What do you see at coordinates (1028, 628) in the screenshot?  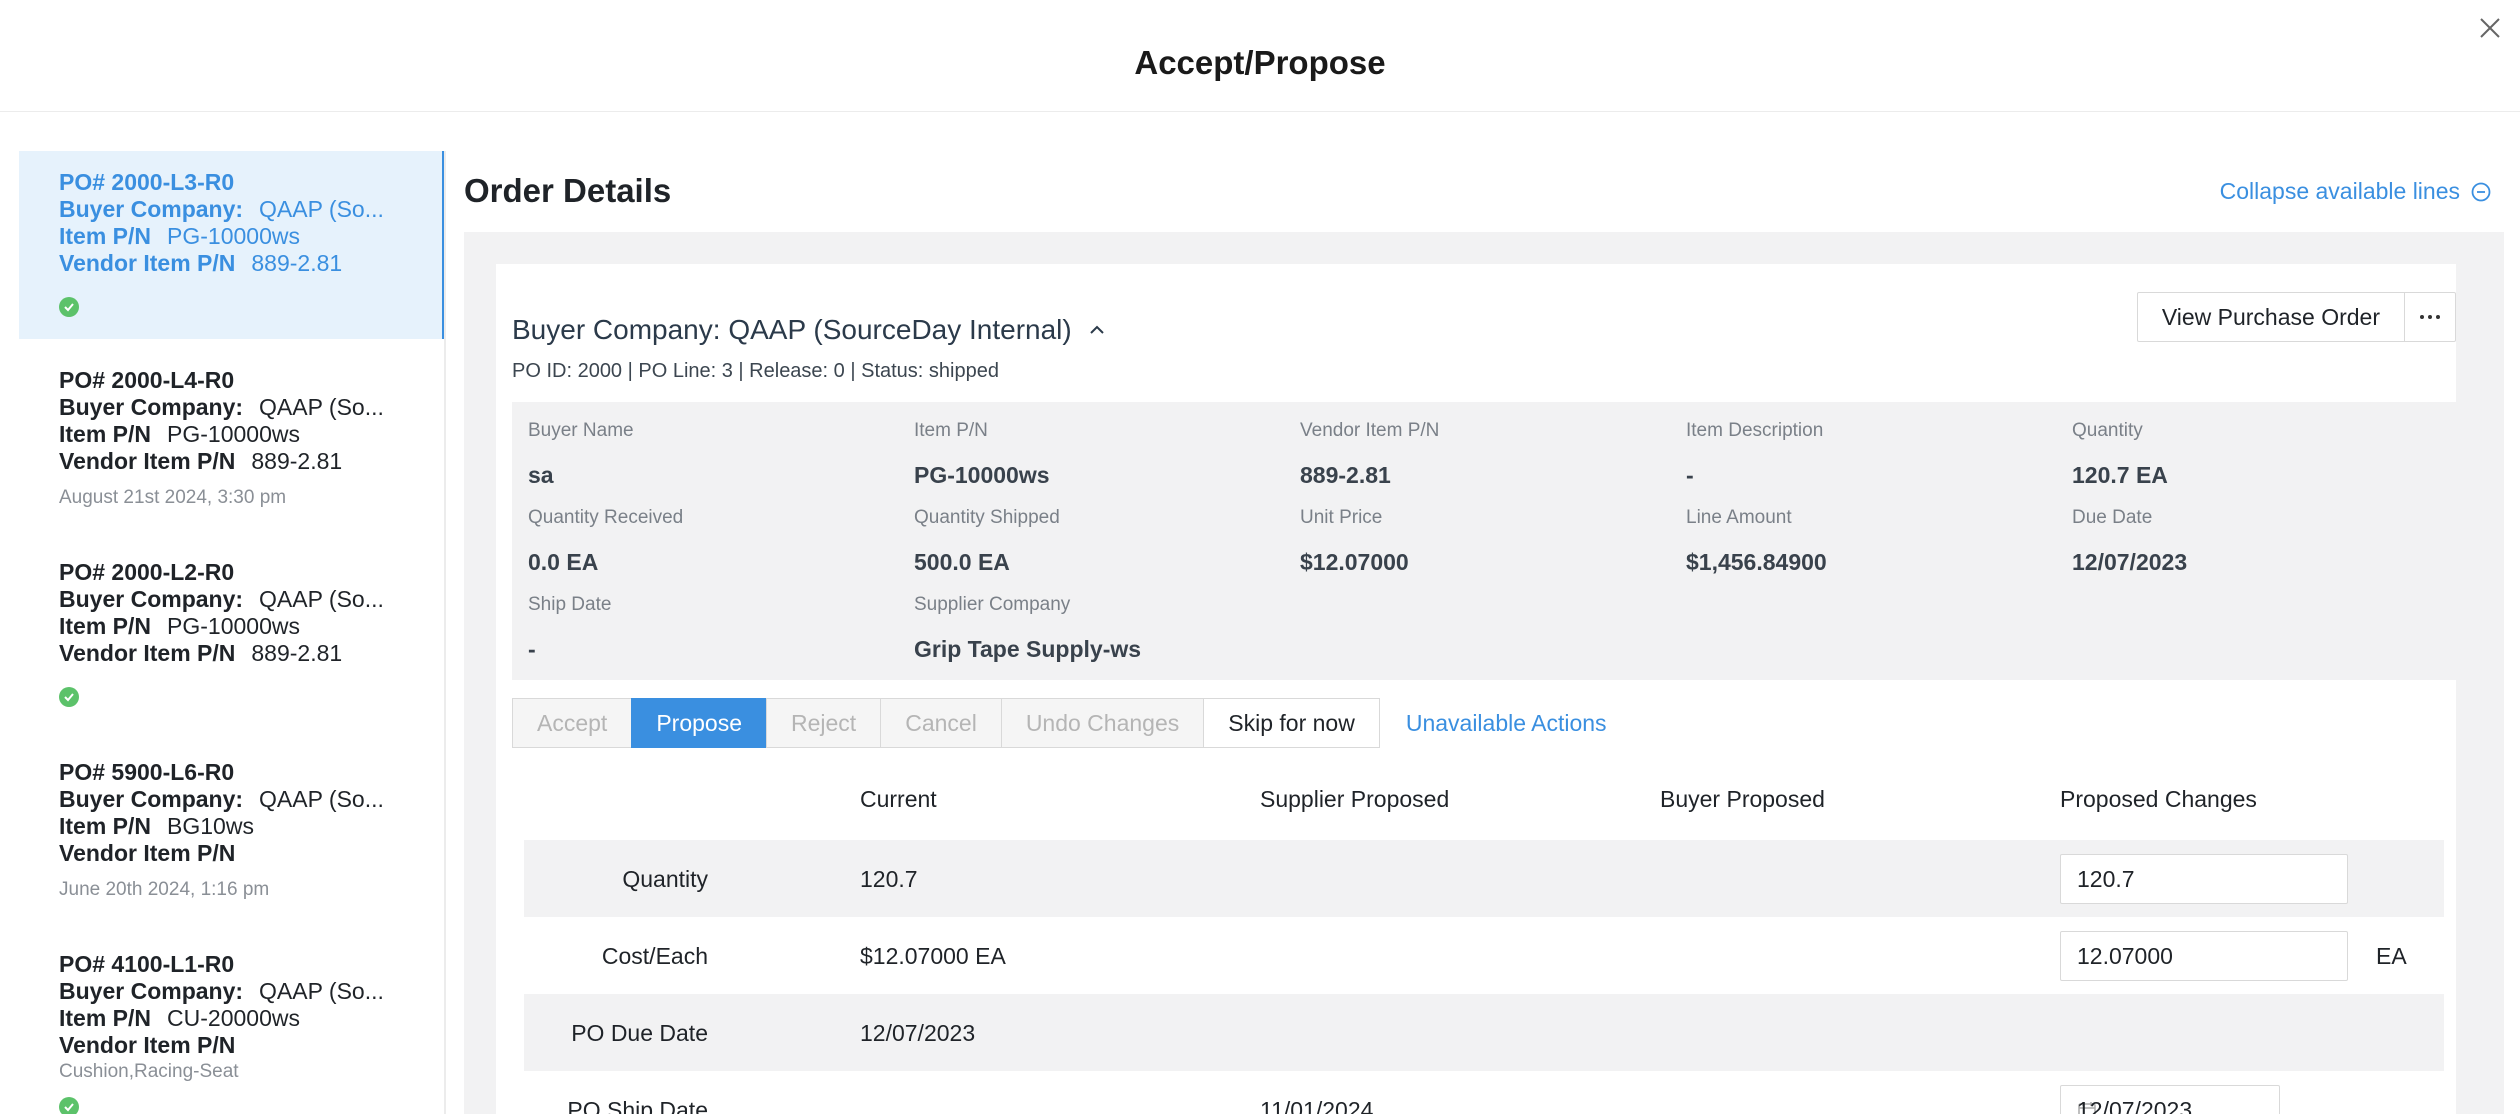 I see `detail-supplier-company: Supplier Company Grip Tape Supply-ws` at bounding box center [1028, 628].